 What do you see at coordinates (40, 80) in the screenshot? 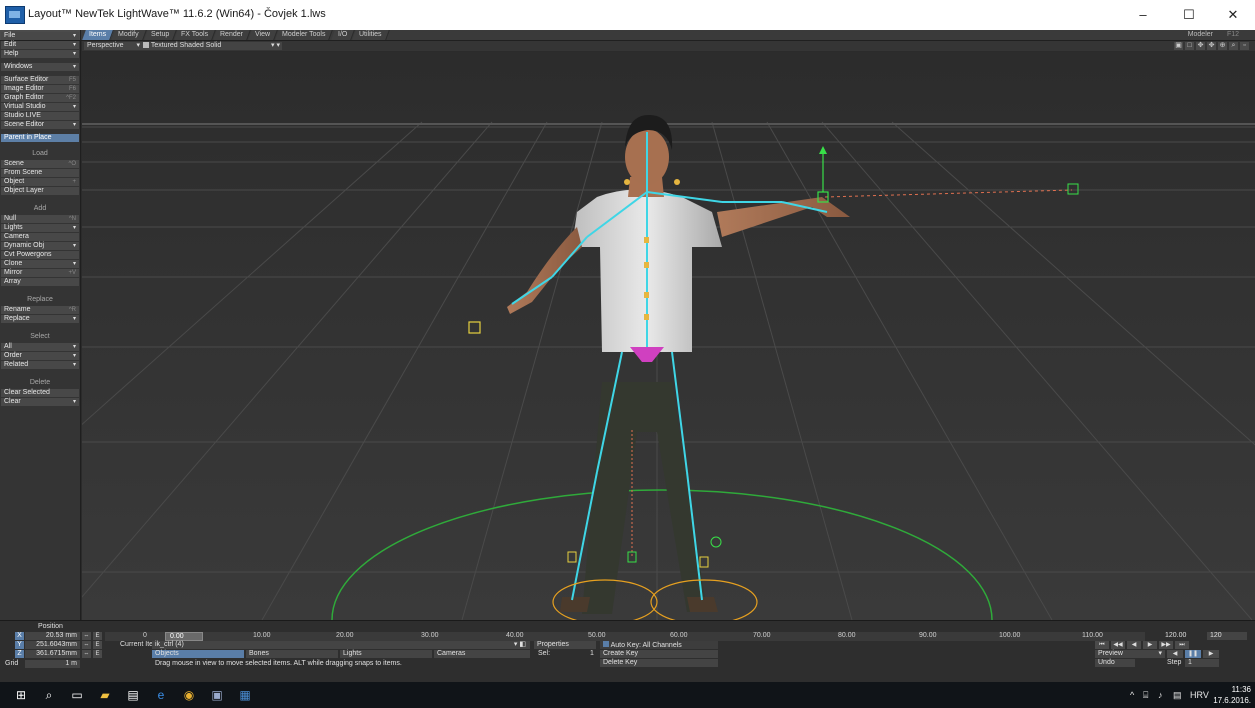
I see `surface-editor-button: Surface Editor F5` at bounding box center [40, 80].